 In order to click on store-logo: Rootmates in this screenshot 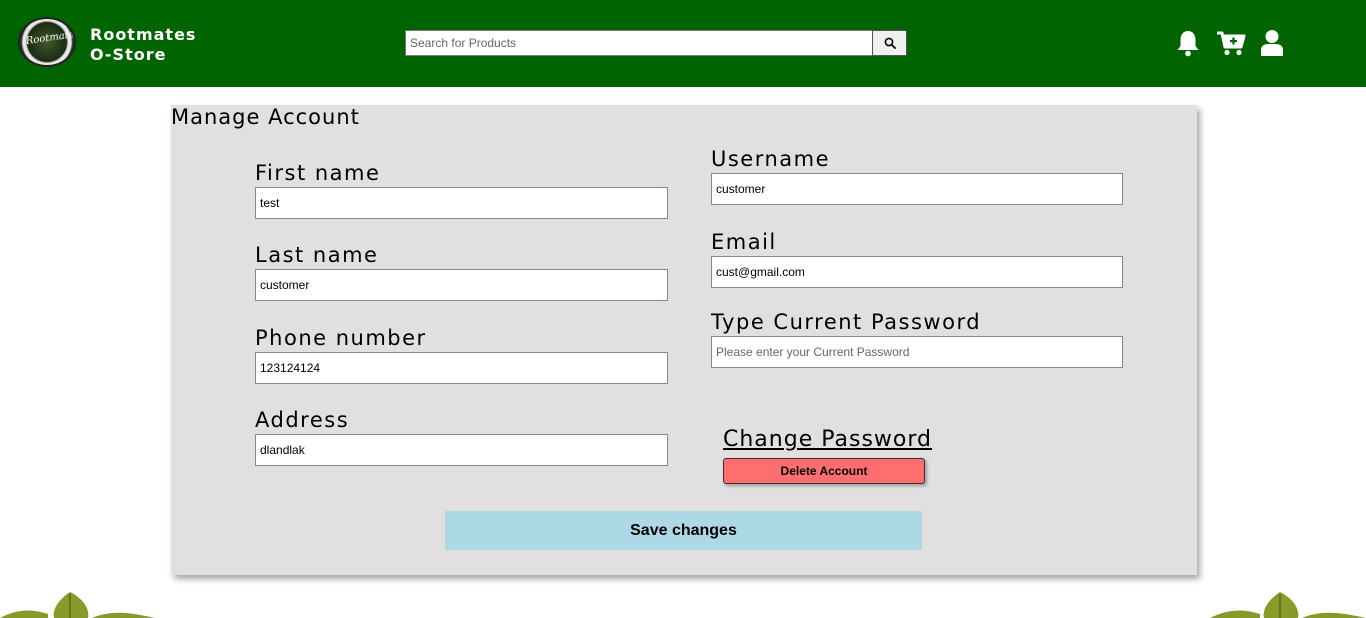, I will do `click(47, 42)`.